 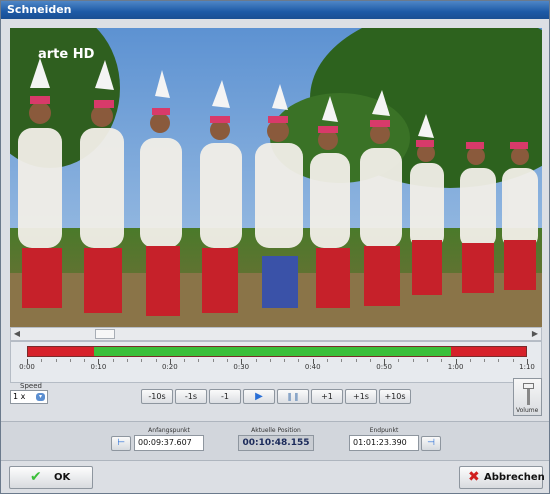 I want to click on window-title: Schneiden, so click(x=39, y=9).